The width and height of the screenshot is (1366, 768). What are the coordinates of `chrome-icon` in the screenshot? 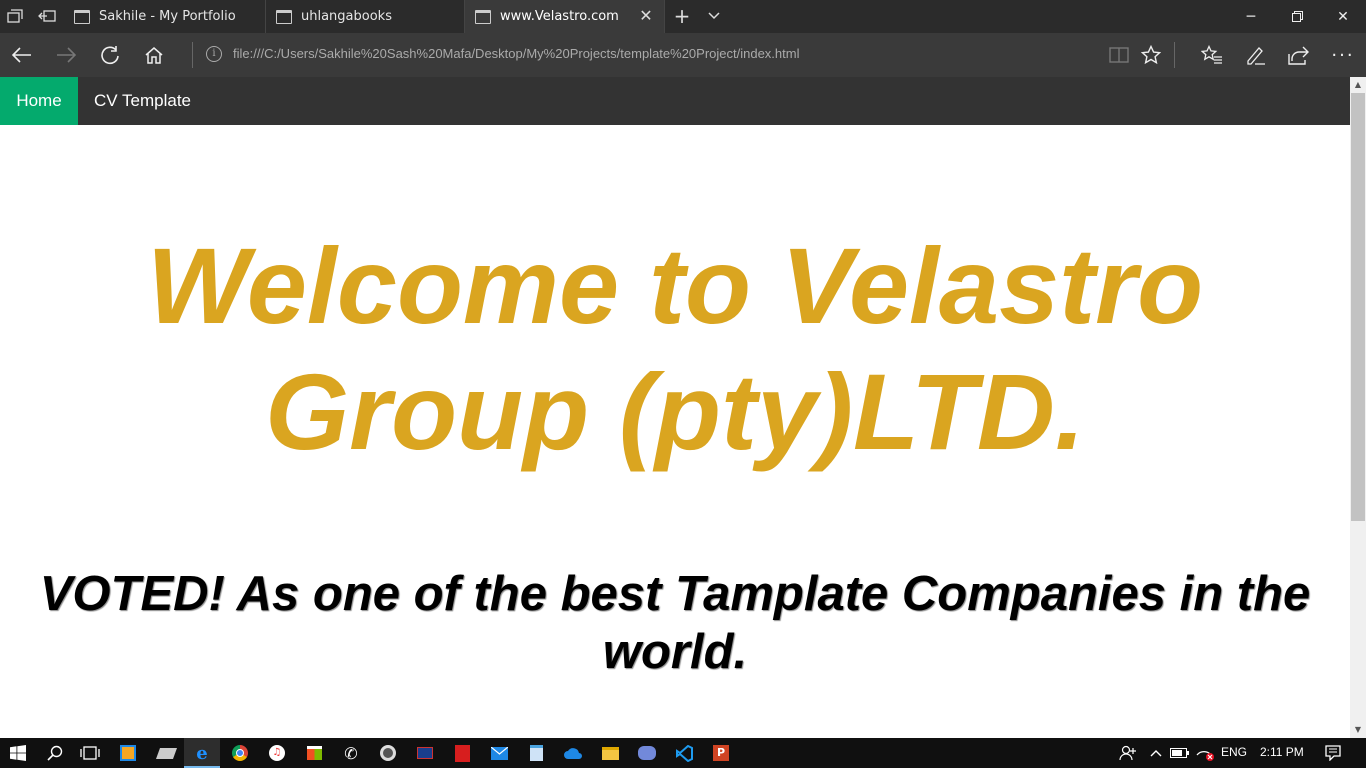 It's located at (240, 753).